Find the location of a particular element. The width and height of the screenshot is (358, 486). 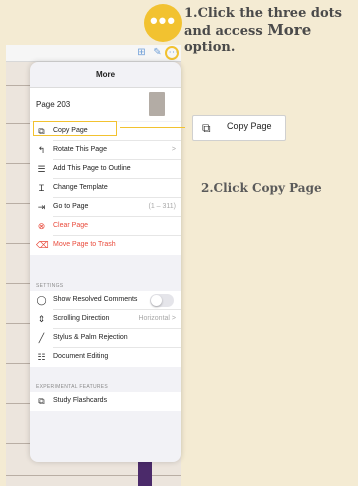

step1-line2-more: More is located at coordinates (289, 30).